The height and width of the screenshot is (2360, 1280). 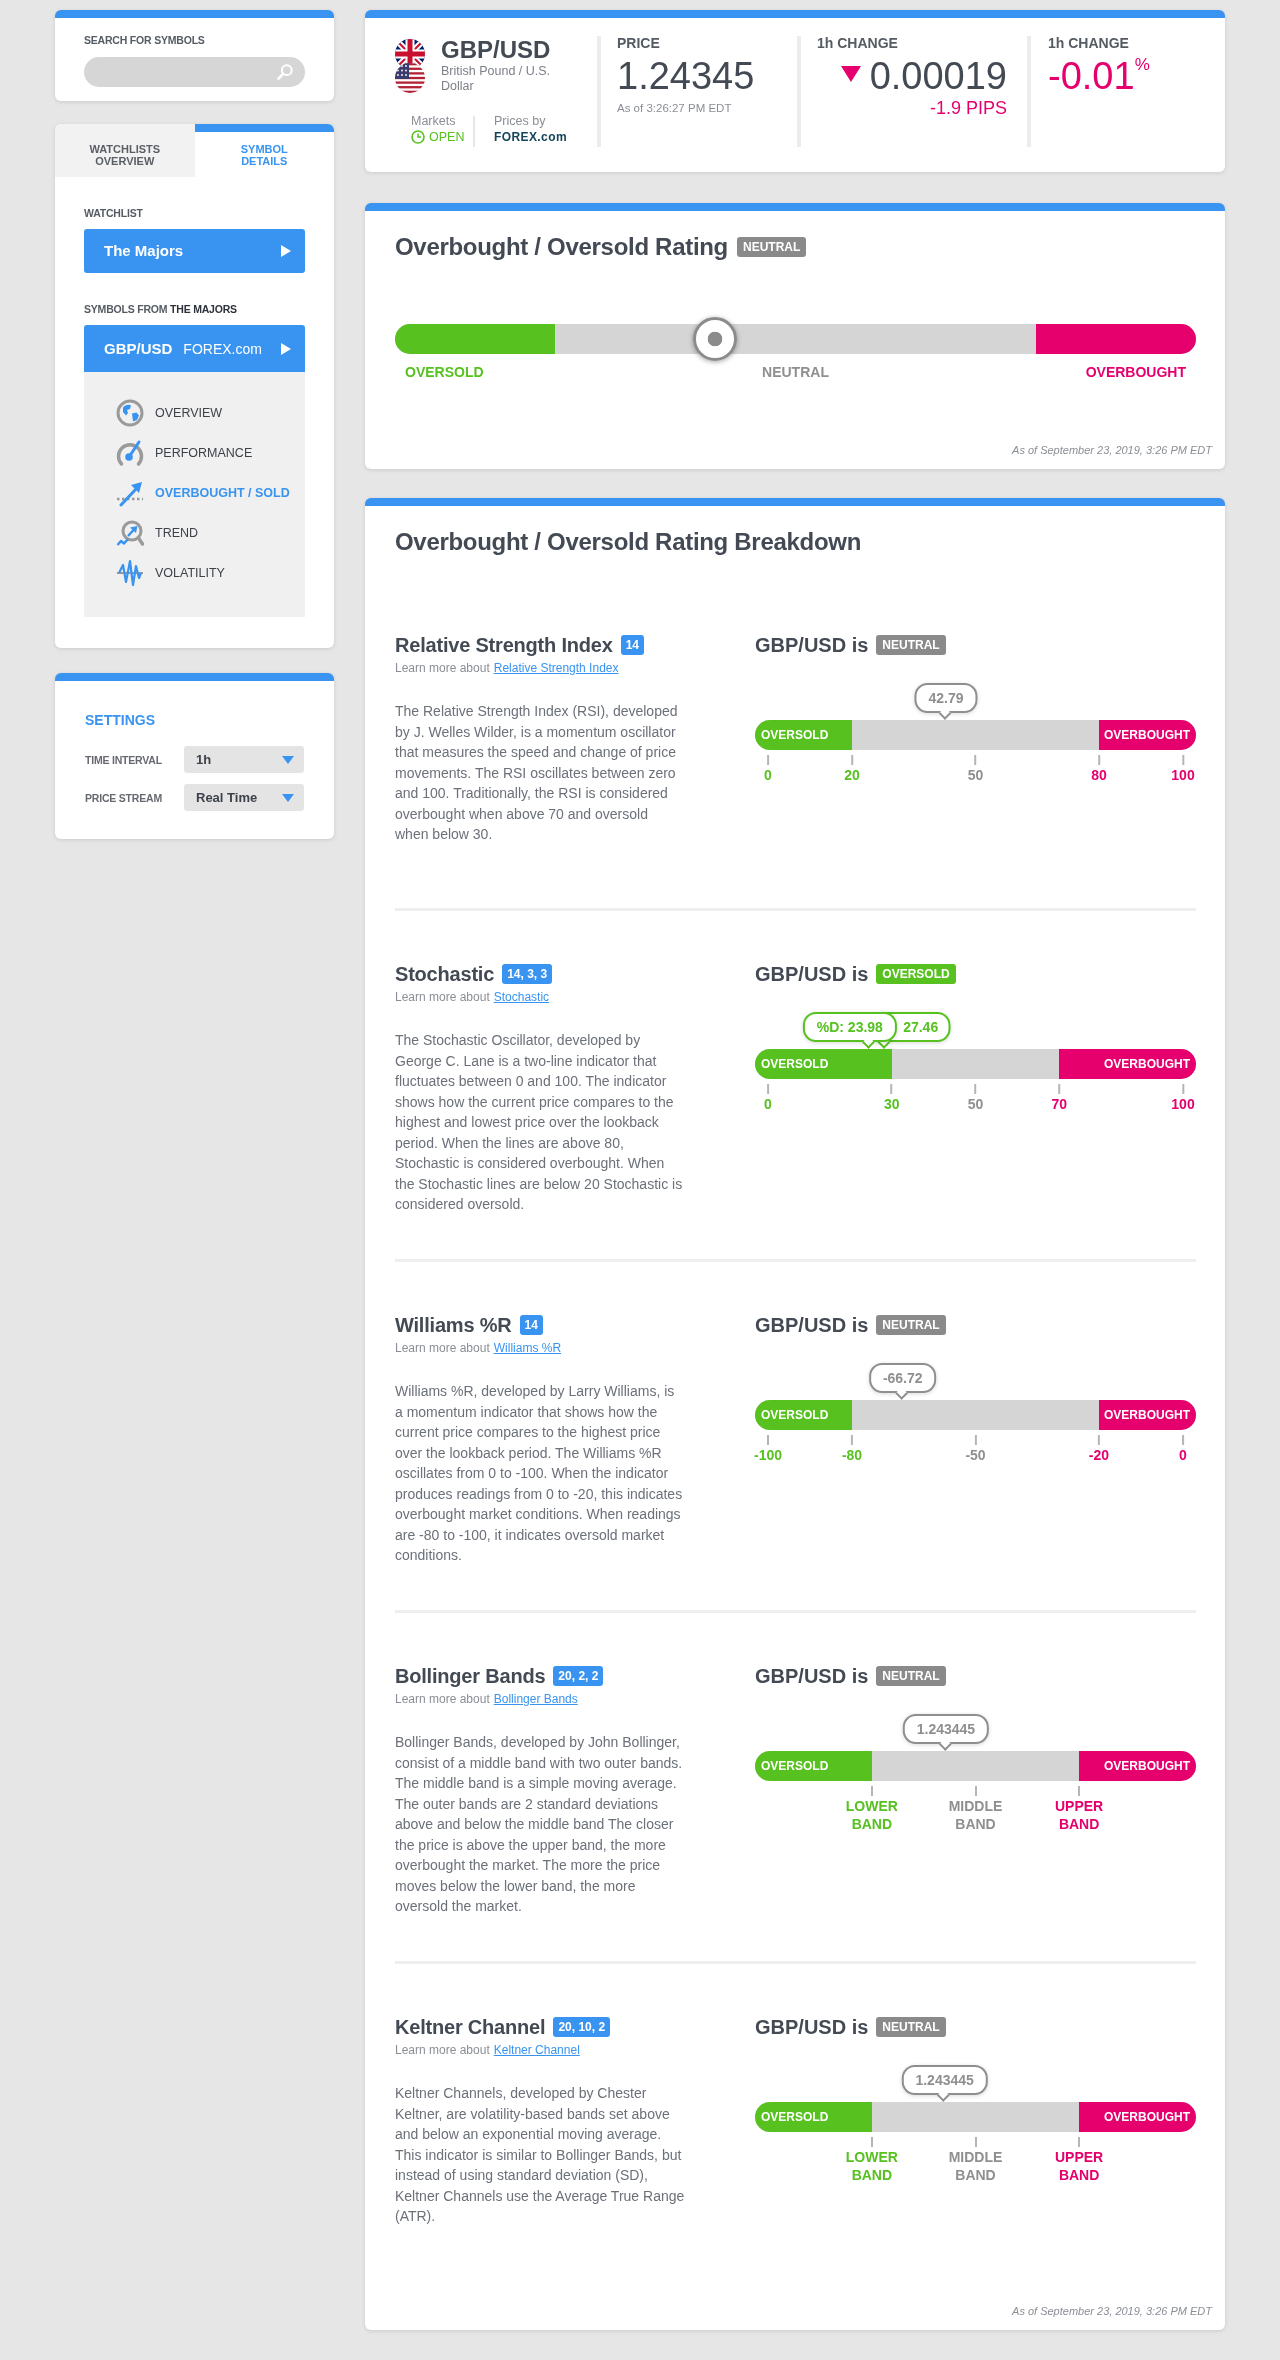 What do you see at coordinates (527, 1348) in the screenshot?
I see `indicator-link: Williams %R` at bounding box center [527, 1348].